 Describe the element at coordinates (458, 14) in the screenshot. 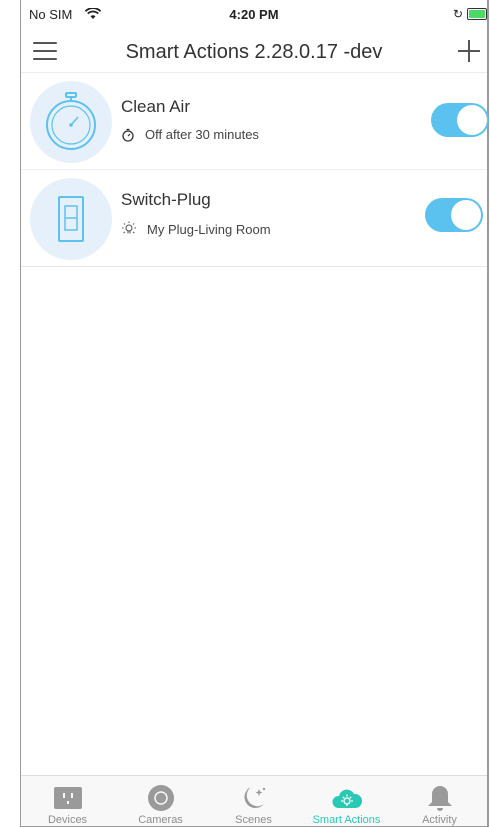

I see `rotation-lock-icon: ↻` at that location.